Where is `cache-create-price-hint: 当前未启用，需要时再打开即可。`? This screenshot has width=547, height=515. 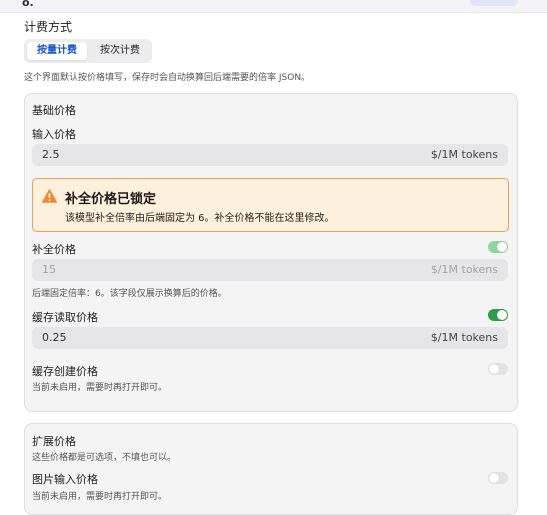 cache-create-price-hint: 当前未启用，需要时再打开即可。 is located at coordinates (100, 388).